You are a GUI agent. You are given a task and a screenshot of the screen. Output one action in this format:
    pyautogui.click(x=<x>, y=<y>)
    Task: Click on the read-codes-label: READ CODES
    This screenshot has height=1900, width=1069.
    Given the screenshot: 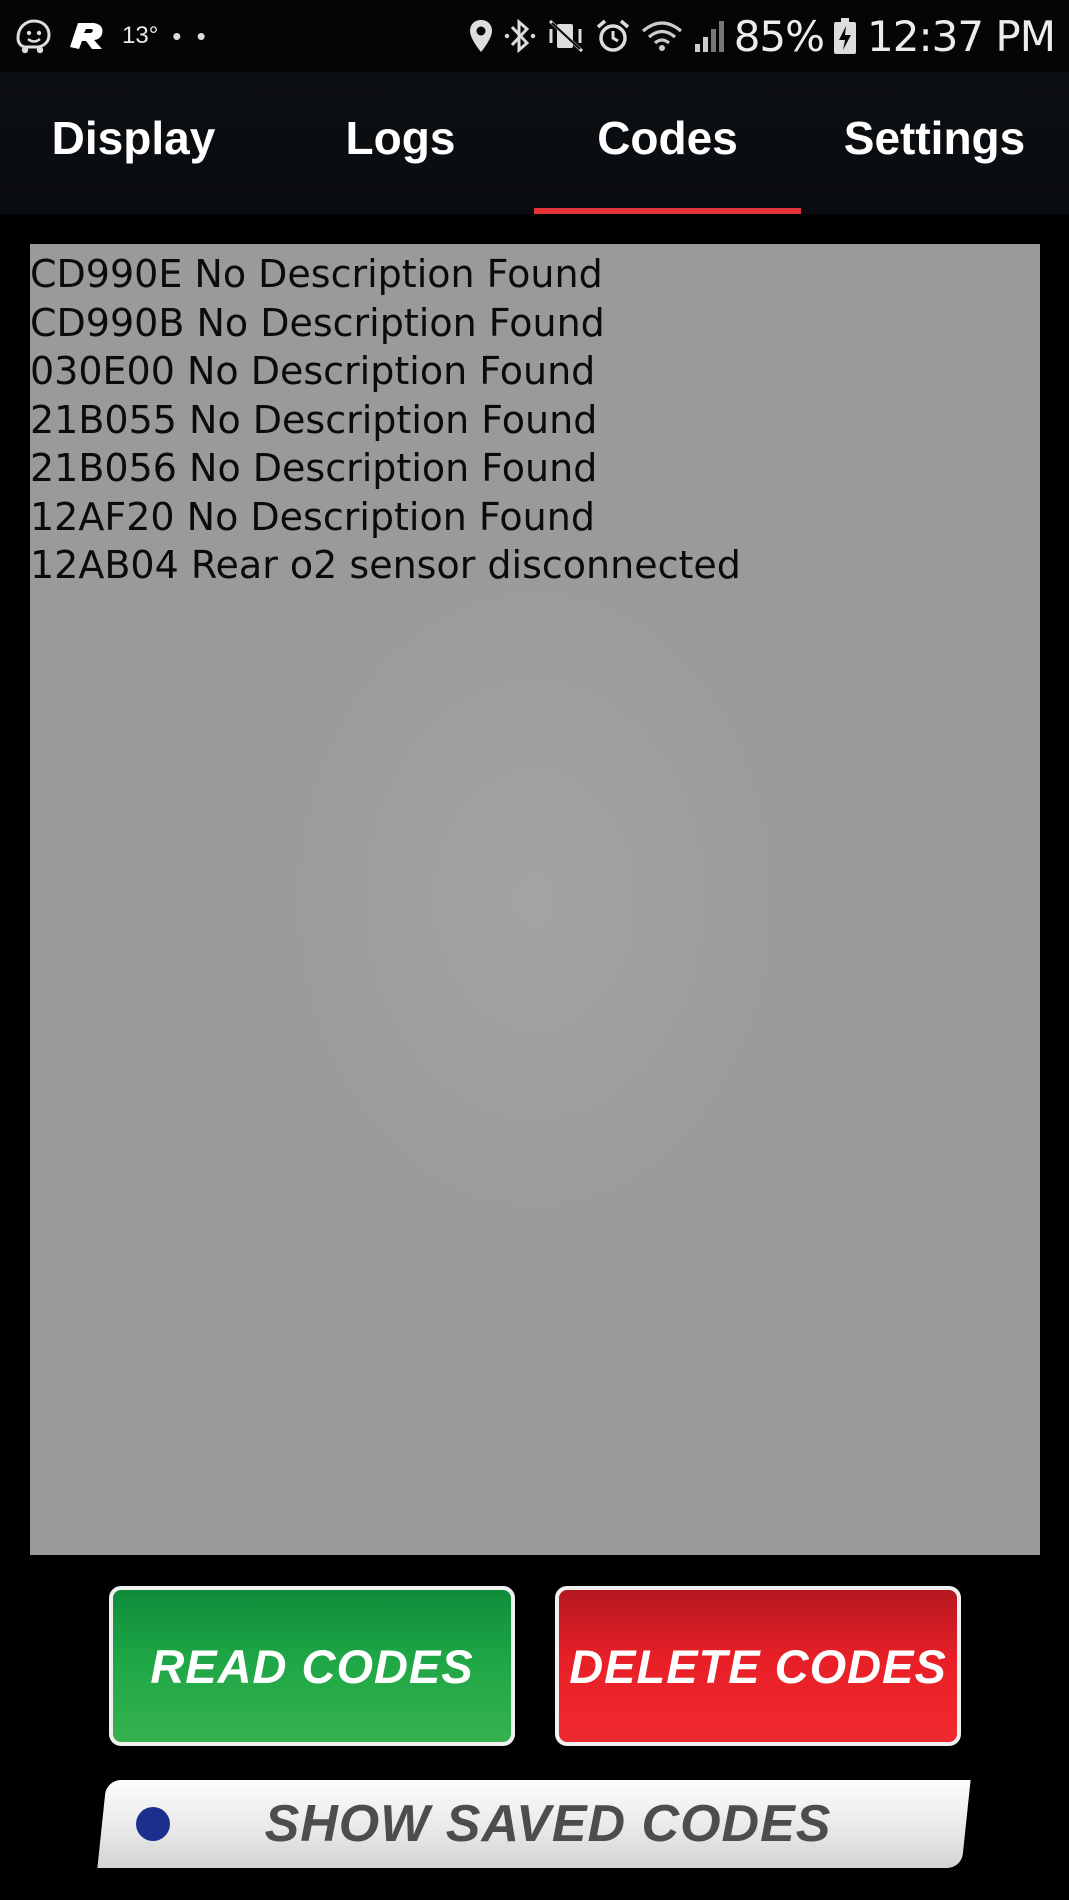 What is the action you would take?
    pyautogui.click(x=312, y=1666)
    